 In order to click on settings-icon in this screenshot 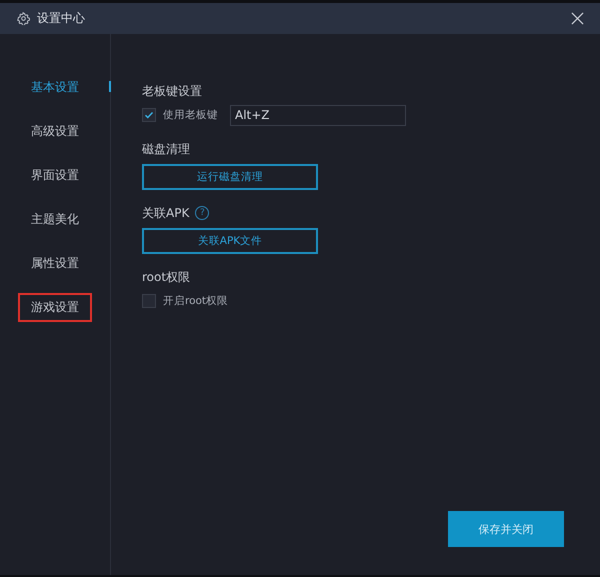, I will do `click(23, 18)`.